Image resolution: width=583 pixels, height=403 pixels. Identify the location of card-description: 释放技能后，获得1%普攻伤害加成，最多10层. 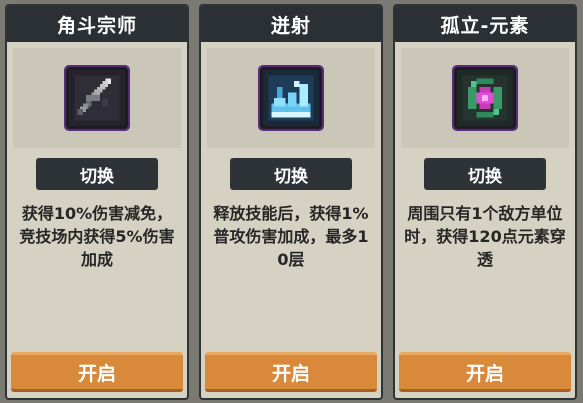
(291, 236).